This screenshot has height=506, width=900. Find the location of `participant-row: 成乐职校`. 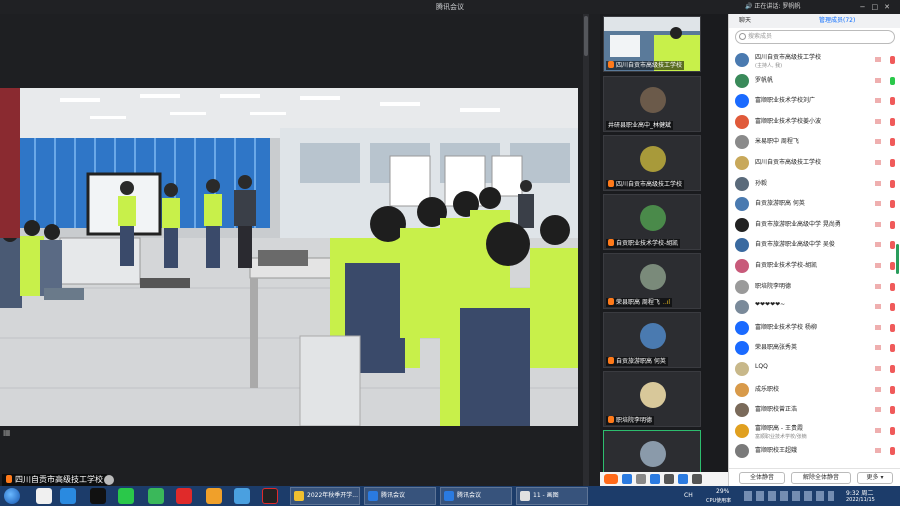

participant-row: 成乐职校 is located at coordinates (815, 390).